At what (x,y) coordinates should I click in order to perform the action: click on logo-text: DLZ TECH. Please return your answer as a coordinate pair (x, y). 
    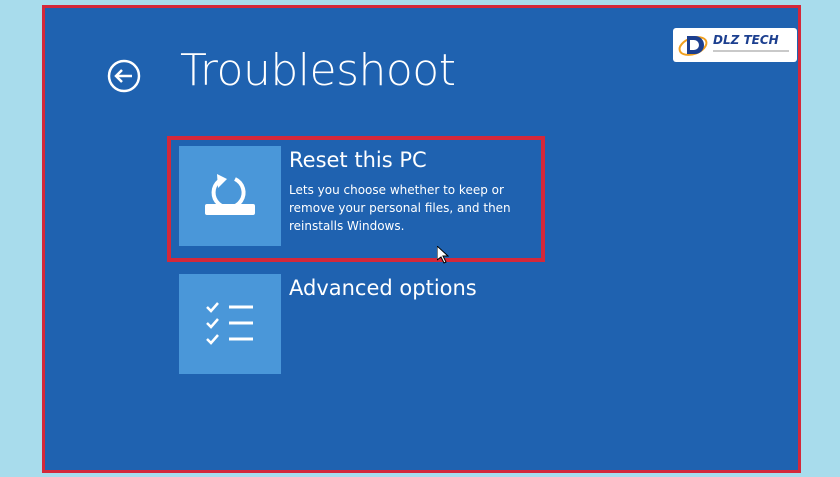
    Looking at the image, I should click on (746, 40).